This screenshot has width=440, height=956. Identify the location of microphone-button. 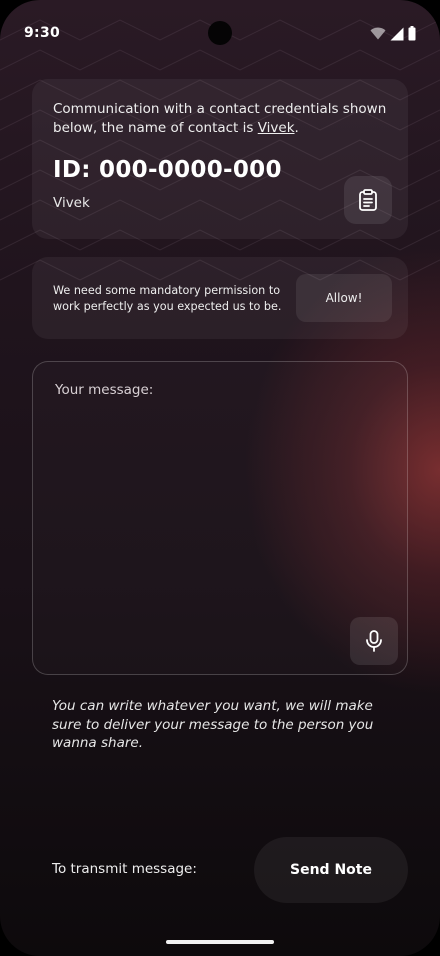
(374, 641).